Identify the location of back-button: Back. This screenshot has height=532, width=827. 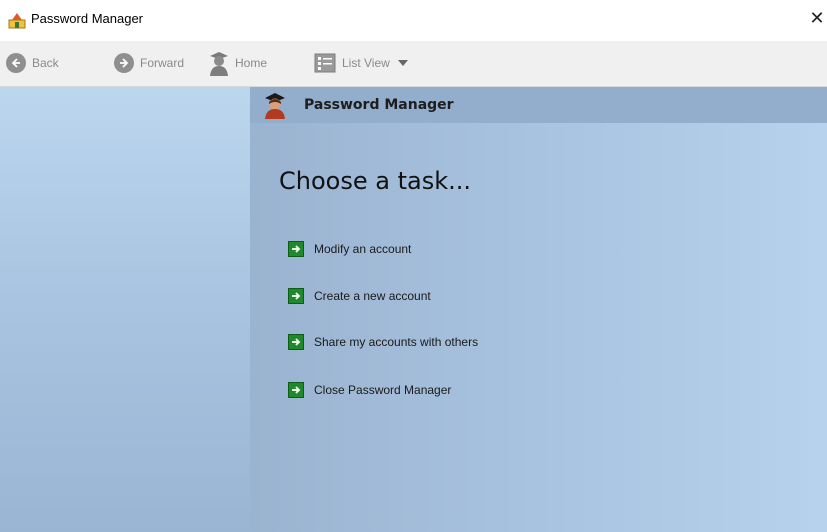
(32, 63).